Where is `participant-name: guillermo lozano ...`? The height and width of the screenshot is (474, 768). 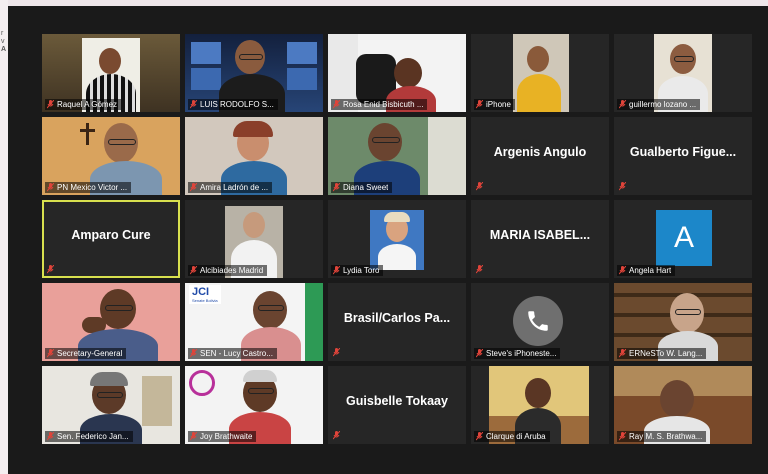
participant-name: guillermo lozano ... is located at coordinates (663, 104).